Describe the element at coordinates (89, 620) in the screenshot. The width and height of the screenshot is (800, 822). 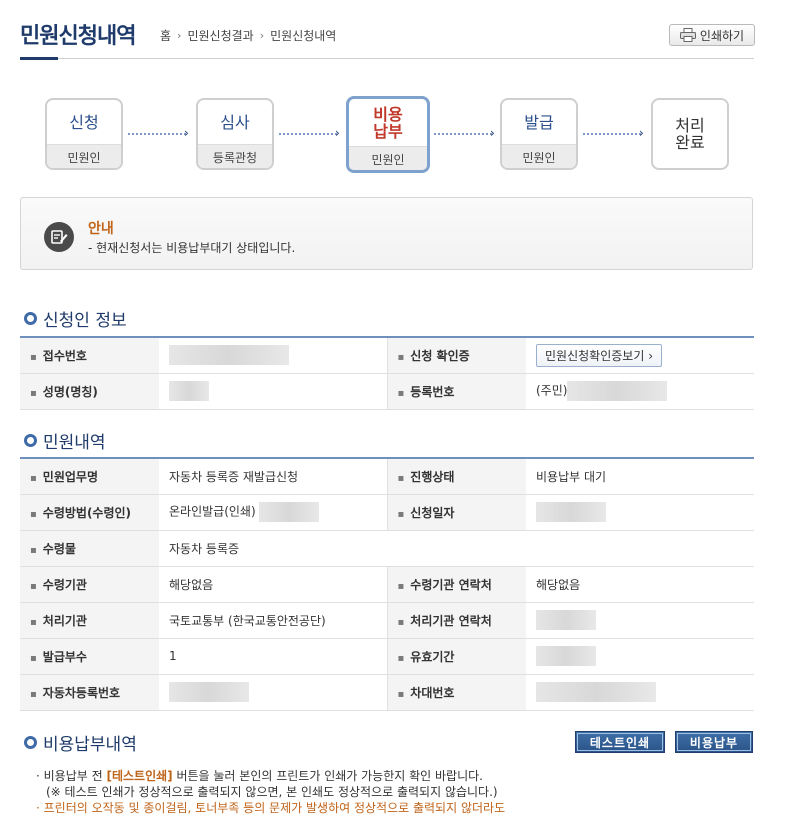
I see `cell-label: 처리기관` at that location.